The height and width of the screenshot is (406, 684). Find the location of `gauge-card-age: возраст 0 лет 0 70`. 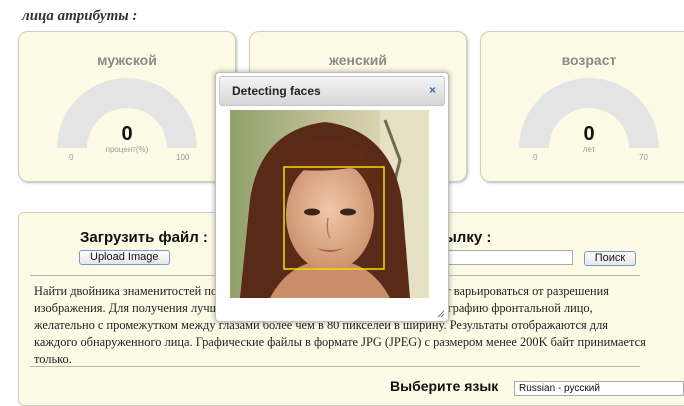

gauge-card-age: возраст 0 лет 0 70 is located at coordinates (582, 106).